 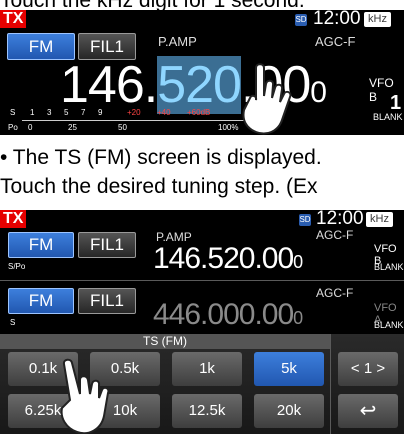 I want to click on s-tick: +40, so click(x=164, y=112).